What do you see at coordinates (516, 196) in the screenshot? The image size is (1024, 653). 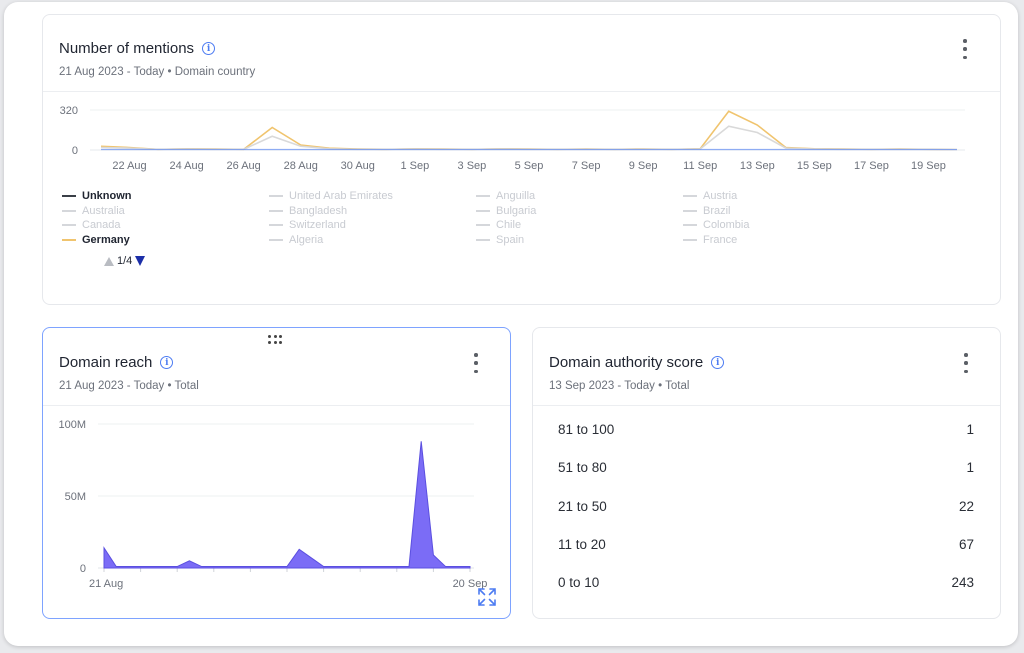 I see `legend-label: Anguilla` at bounding box center [516, 196].